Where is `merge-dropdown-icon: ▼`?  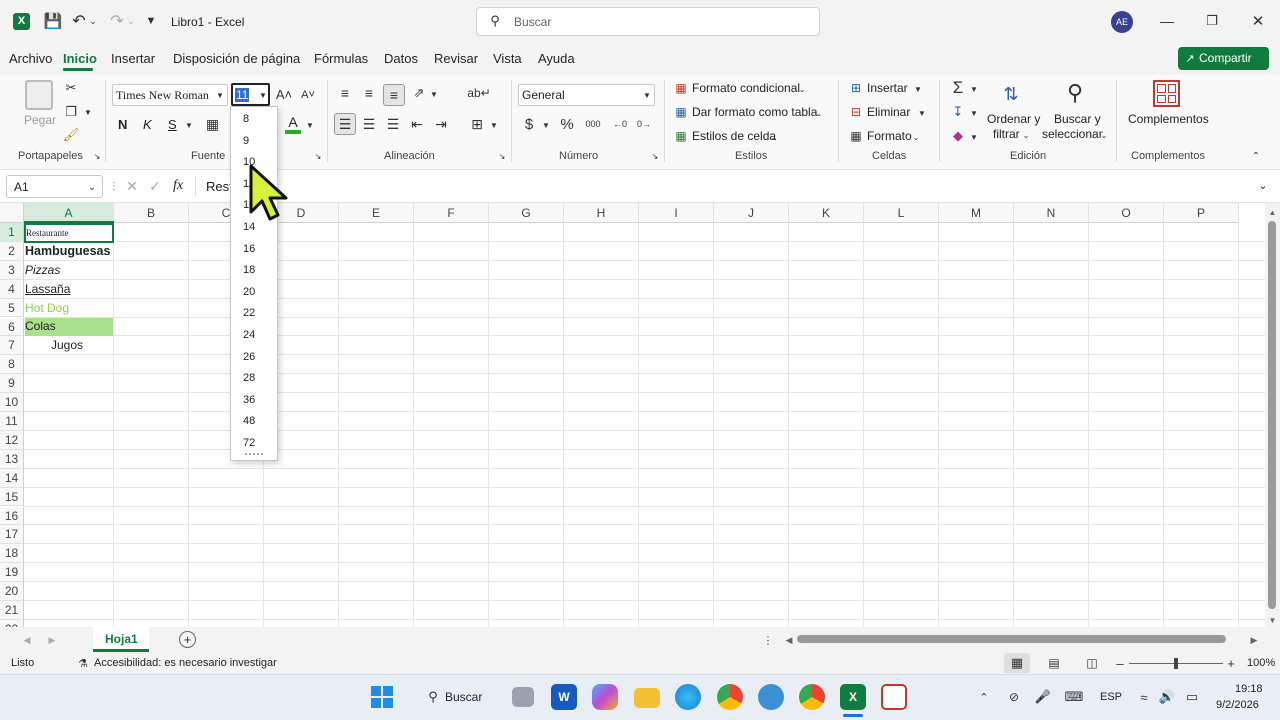 merge-dropdown-icon: ▼ is located at coordinates (494, 125).